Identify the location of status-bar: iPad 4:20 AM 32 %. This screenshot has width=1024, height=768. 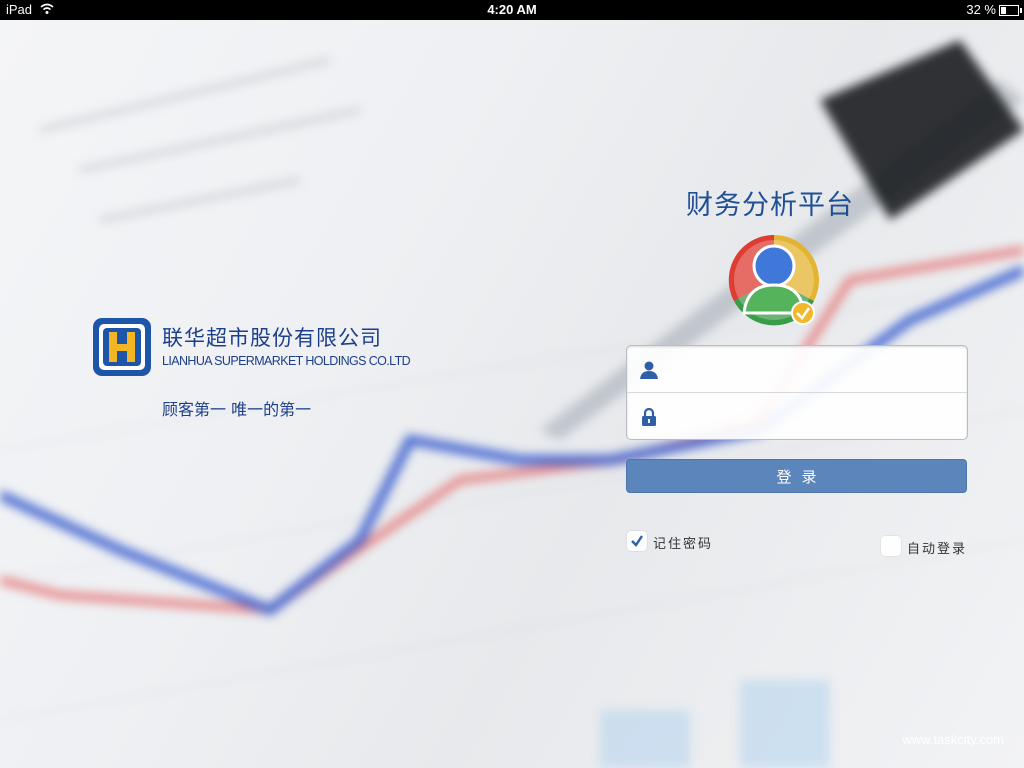
(512, 10).